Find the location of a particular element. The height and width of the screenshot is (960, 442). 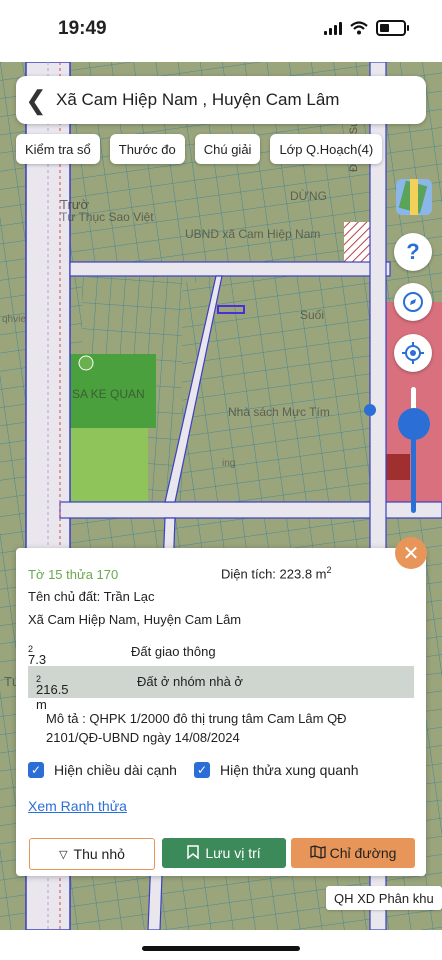

usage-row: 7.3 m2 Đất giao thông is located at coordinates (221, 659).